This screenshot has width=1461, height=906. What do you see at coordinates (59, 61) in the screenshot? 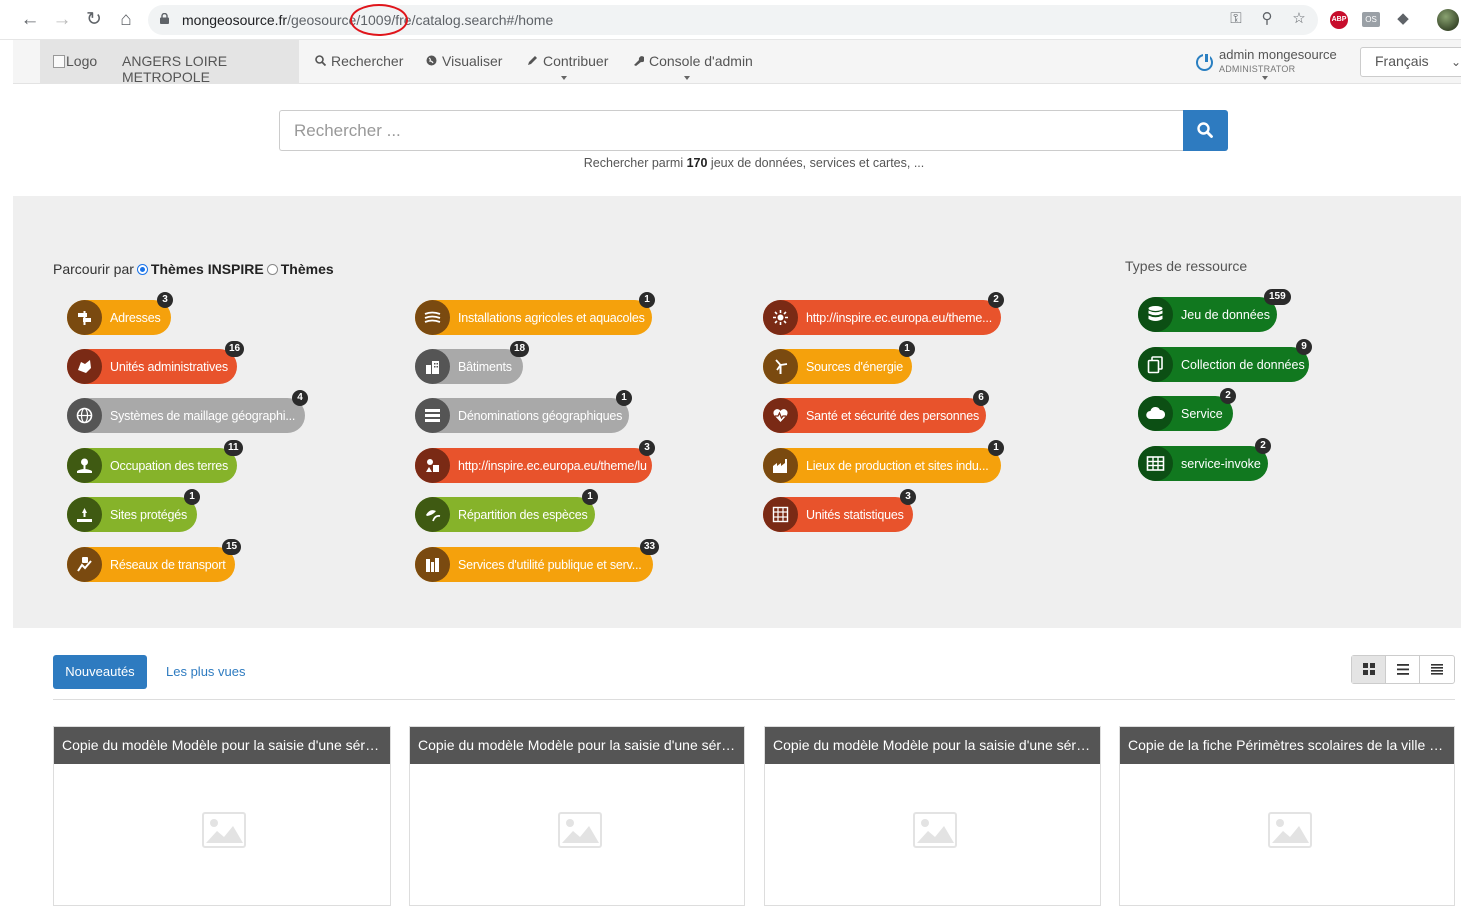
I see `broken-image-icon` at bounding box center [59, 61].